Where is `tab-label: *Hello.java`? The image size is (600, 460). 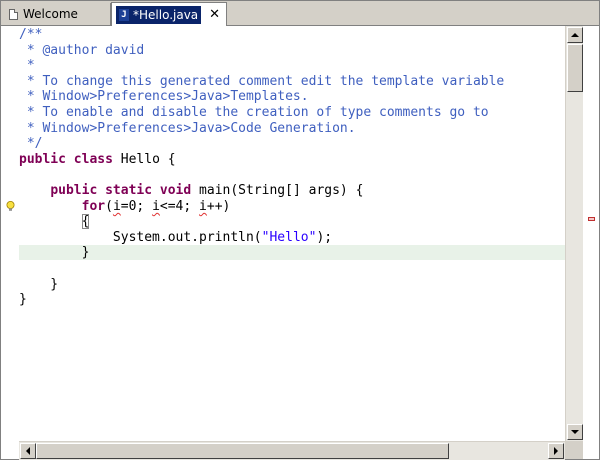
tab-label: *Hello.java is located at coordinates (166, 14).